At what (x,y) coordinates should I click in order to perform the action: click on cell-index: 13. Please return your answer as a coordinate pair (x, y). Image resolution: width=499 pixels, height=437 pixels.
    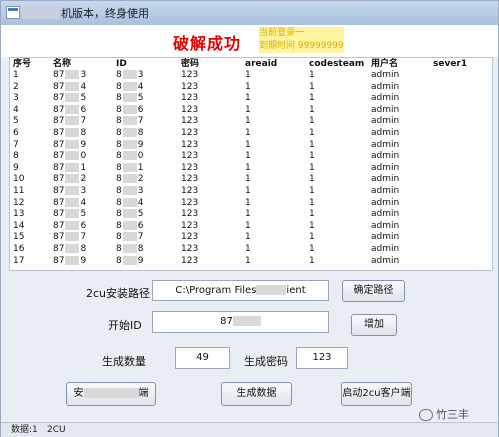
    Looking at the image, I should click on (30, 215).